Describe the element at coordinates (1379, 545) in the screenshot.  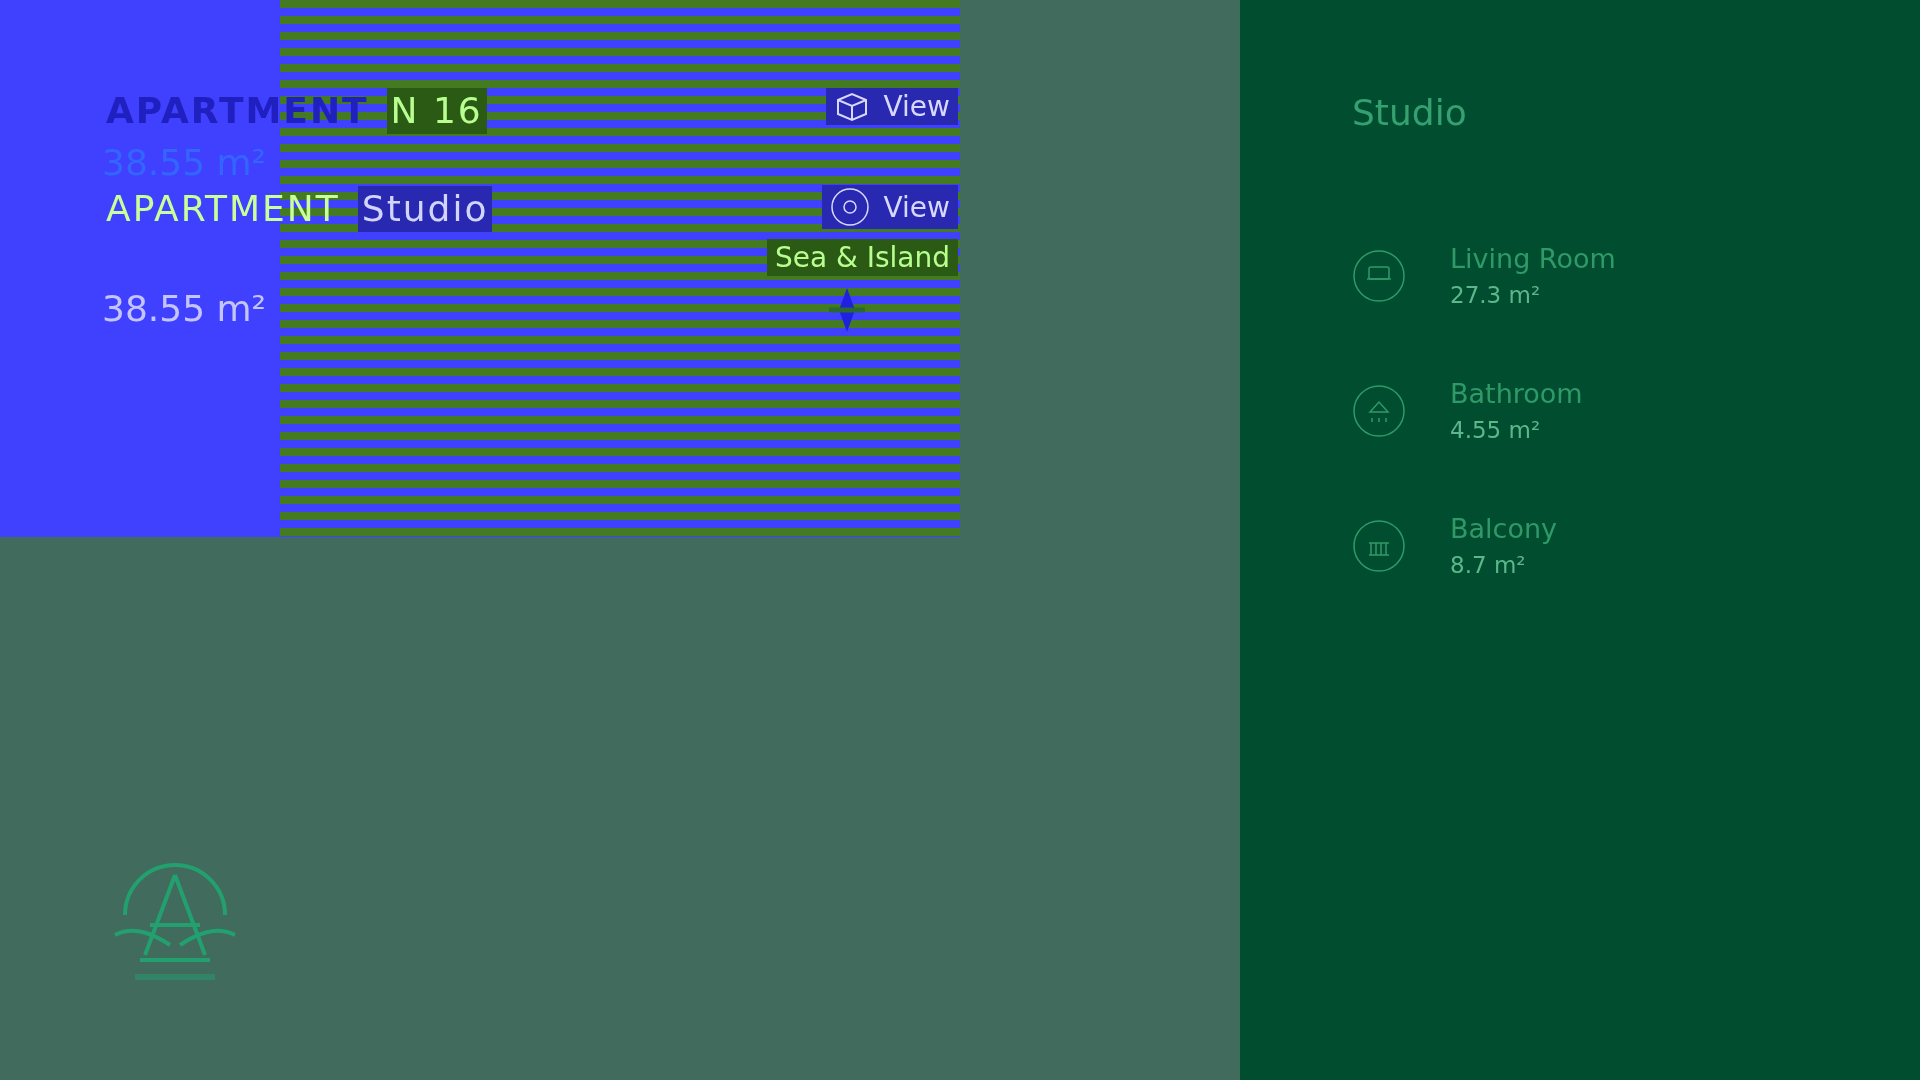
I see `railing-icon` at that location.